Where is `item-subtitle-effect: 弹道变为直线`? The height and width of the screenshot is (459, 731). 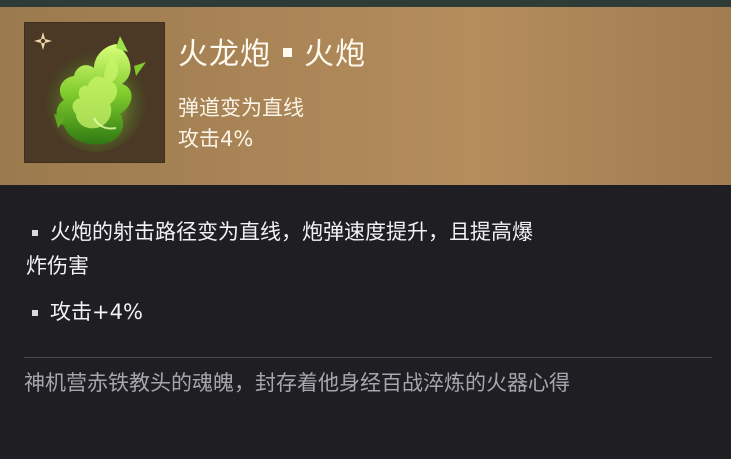 item-subtitle-effect: 弹道变为直线 is located at coordinates (241, 108).